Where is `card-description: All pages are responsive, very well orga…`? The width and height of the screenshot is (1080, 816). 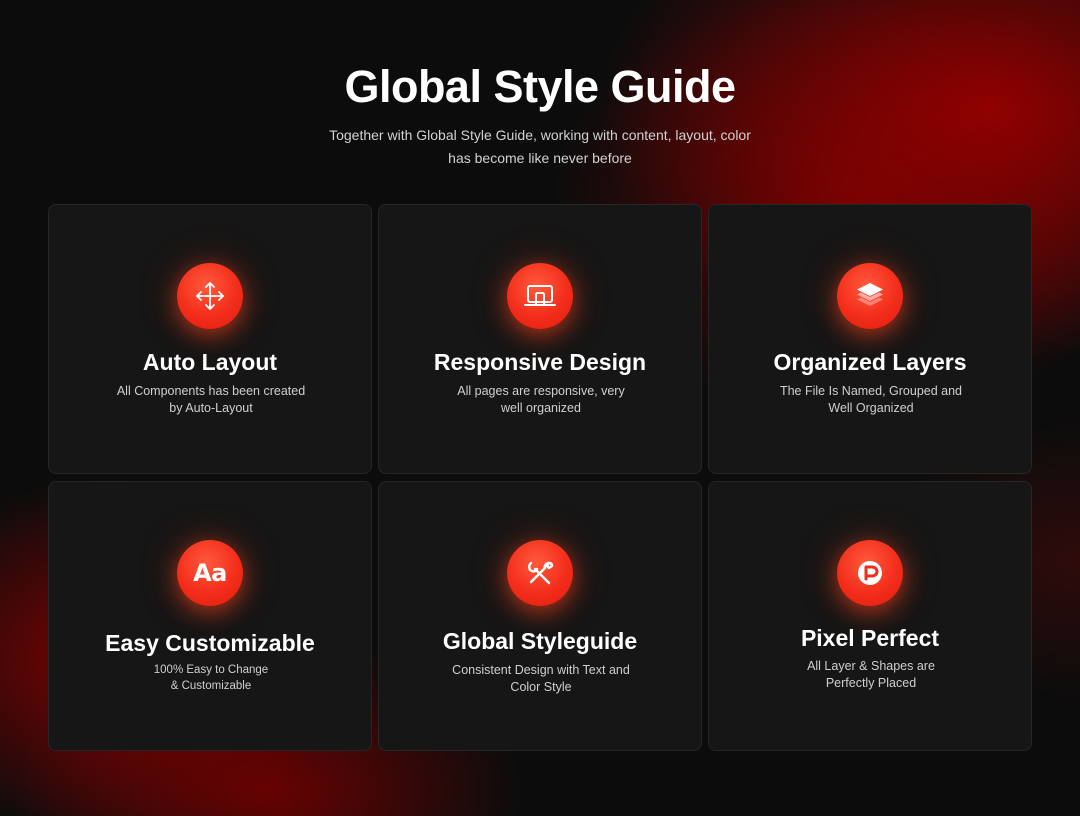 card-description: All pages are responsive, very well orga… is located at coordinates (541, 400).